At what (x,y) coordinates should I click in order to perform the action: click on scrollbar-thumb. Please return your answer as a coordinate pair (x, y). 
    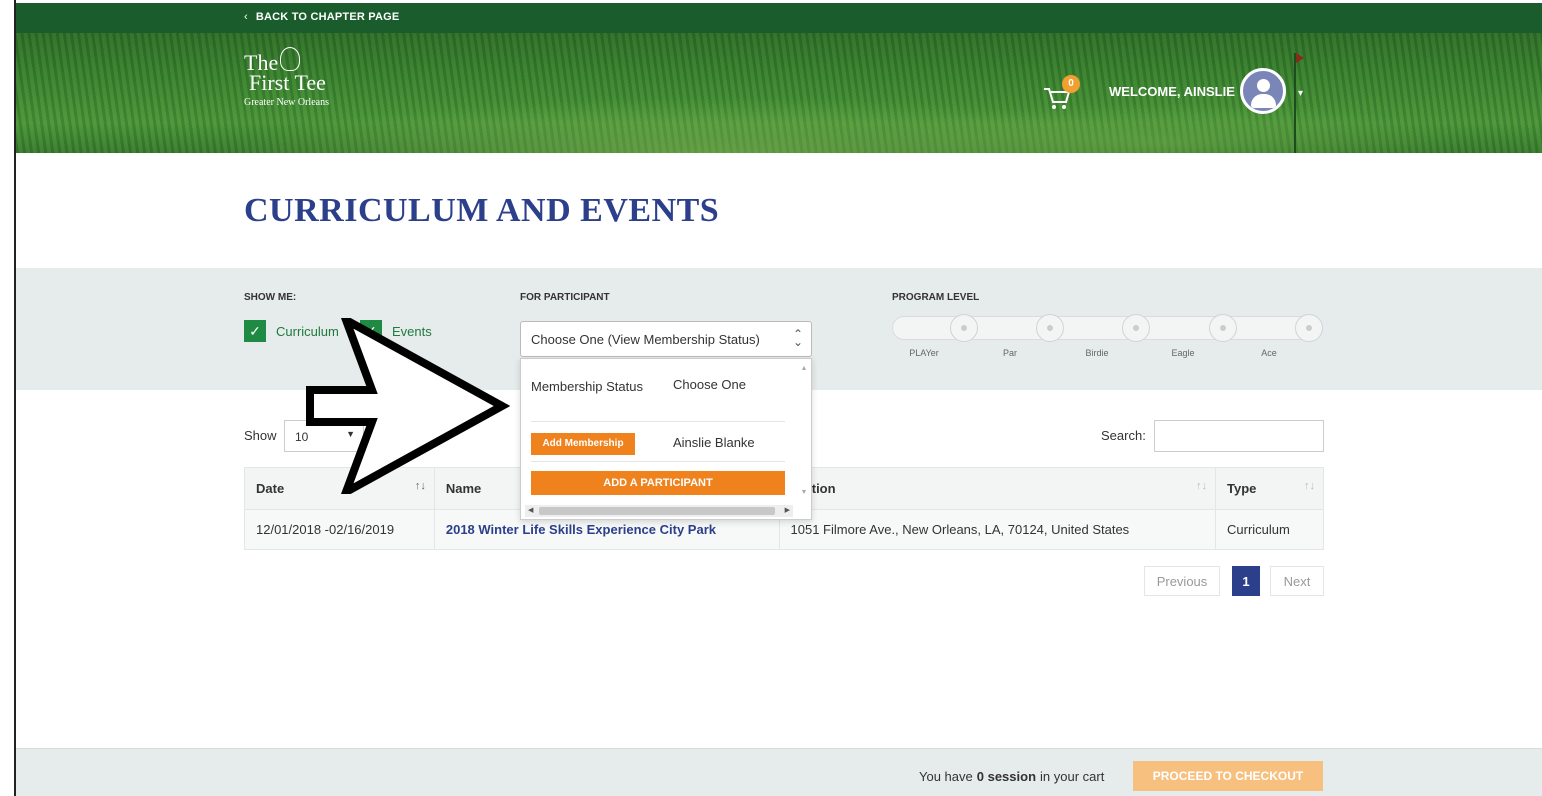
    Looking at the image, I should click on (657, 511).